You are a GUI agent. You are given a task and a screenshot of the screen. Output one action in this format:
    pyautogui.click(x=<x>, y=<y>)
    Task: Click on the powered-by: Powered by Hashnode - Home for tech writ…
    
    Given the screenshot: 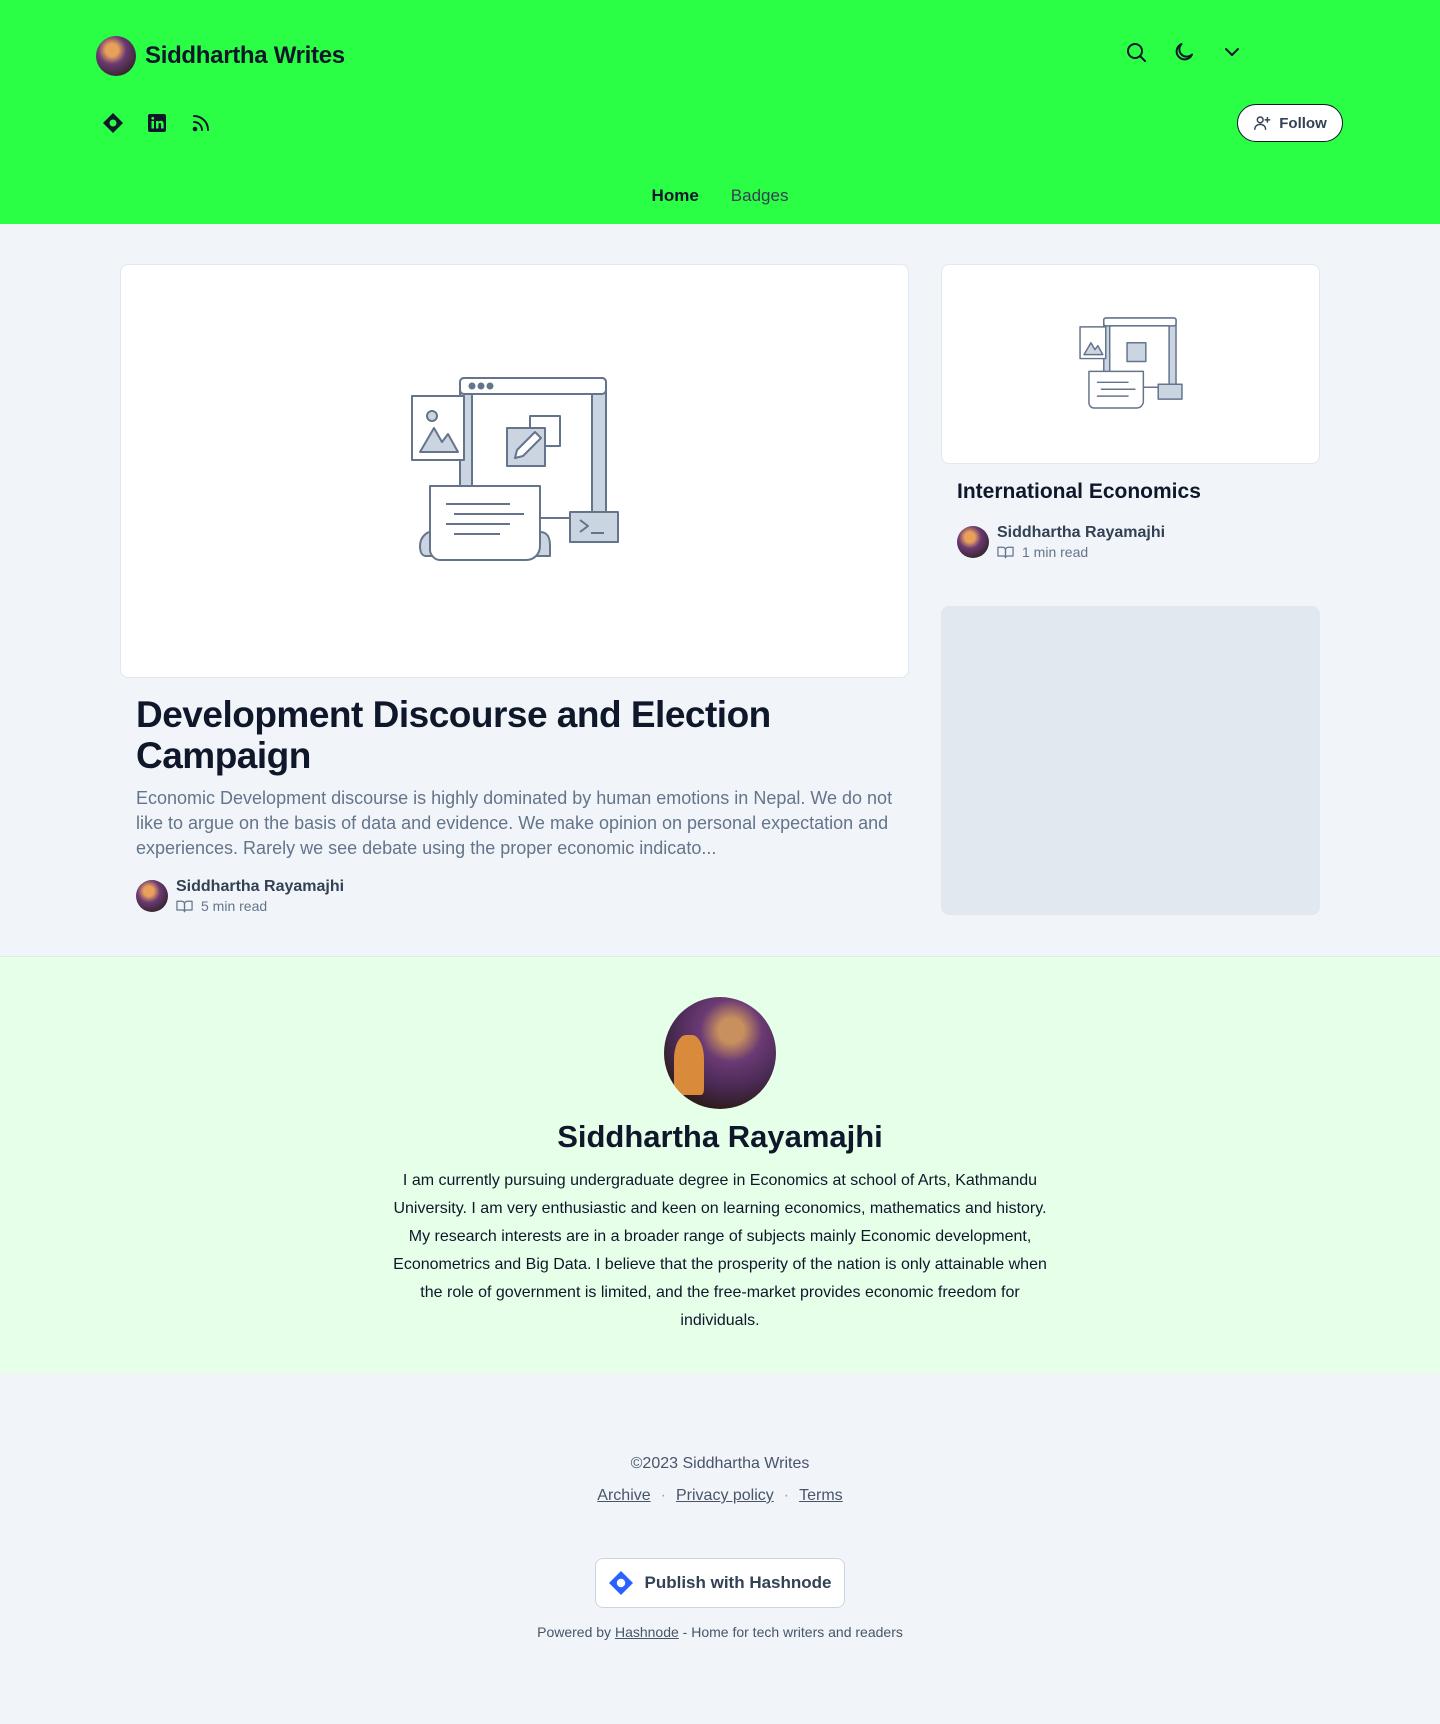 What is the action you would take?
    pyautogui.click(x=720, y=1632)
    